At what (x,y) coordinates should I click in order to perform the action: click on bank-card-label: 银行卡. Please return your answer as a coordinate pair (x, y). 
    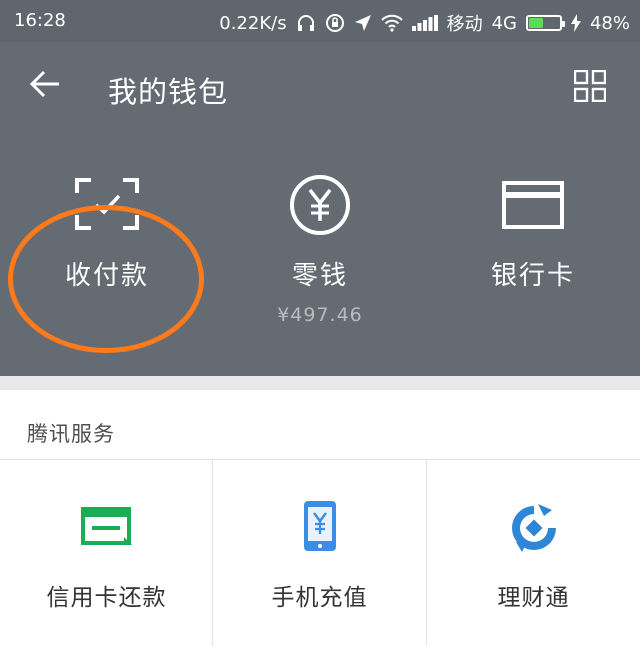
    Looking at the image, I should click on (532, 276).